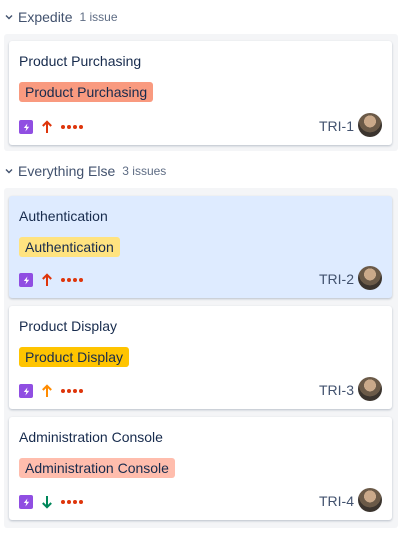  I want to click on issue-summary: Administration Console, so click(91, 437).